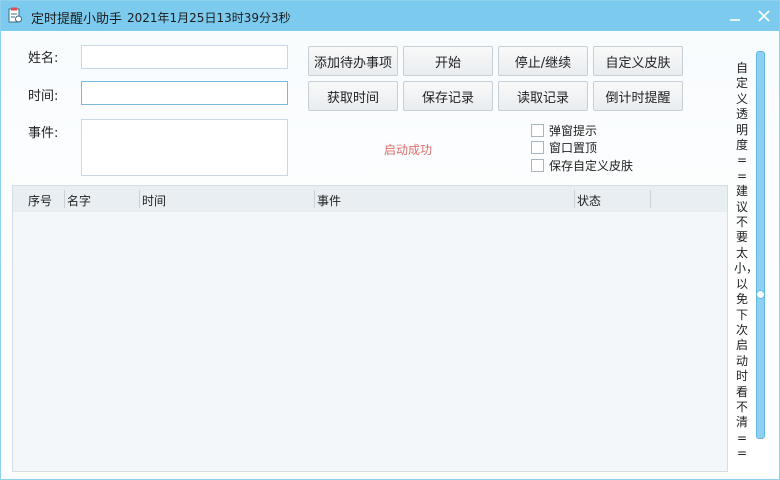 This screenshot has width=780, height=480. Describe the element at coordinates (408, 150) in the screenshot. I see `status-text: 启动成功` at that location.